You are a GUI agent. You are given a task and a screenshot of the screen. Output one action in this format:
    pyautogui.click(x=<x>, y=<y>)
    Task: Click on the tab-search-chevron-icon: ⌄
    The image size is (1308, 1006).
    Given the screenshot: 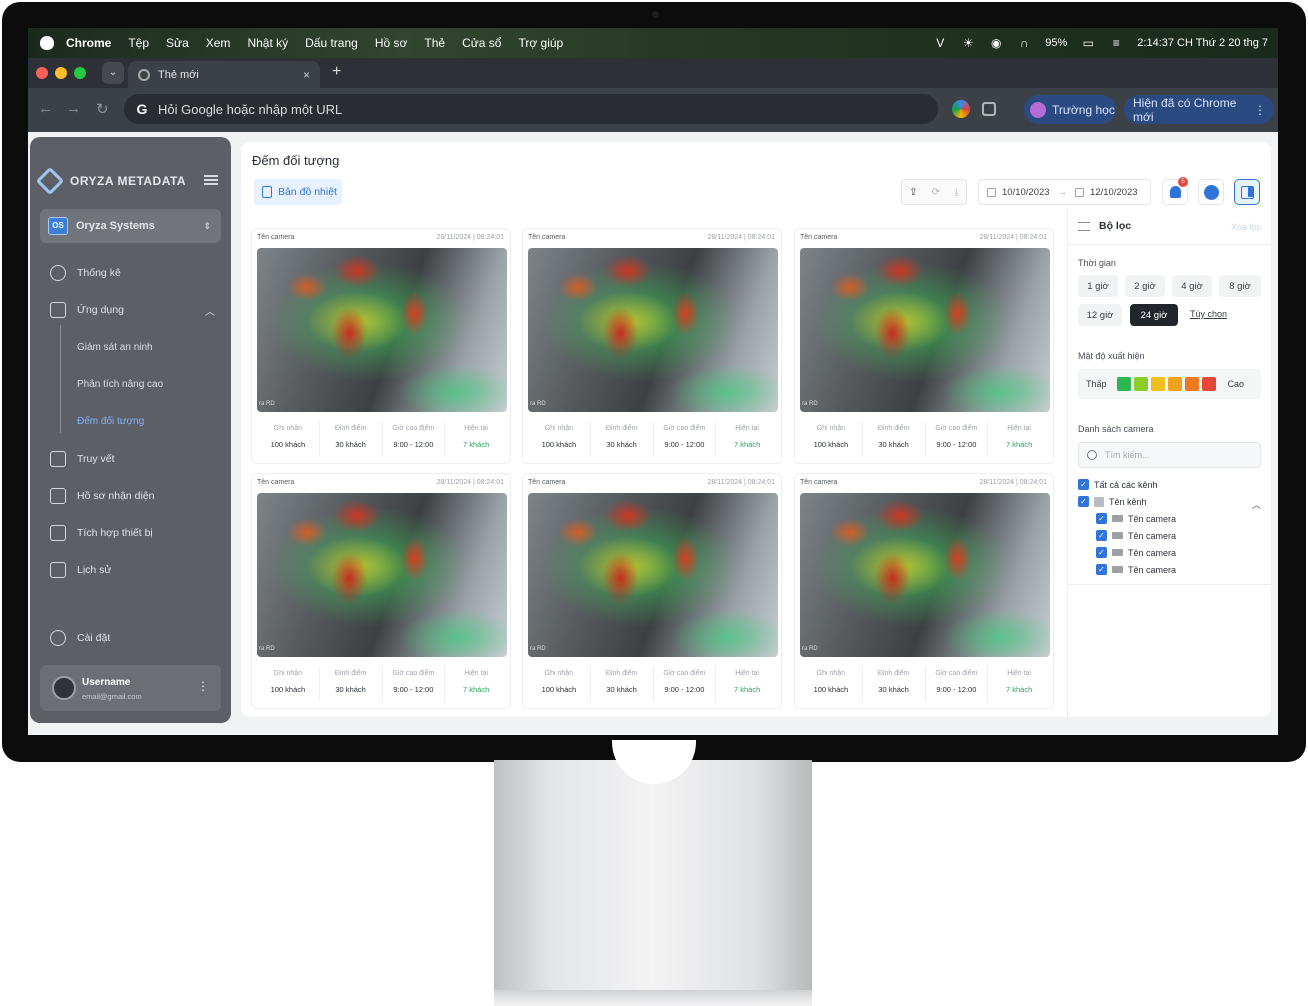 What is the action you would take?
    pyautogui.click(x=113, y=73)
    